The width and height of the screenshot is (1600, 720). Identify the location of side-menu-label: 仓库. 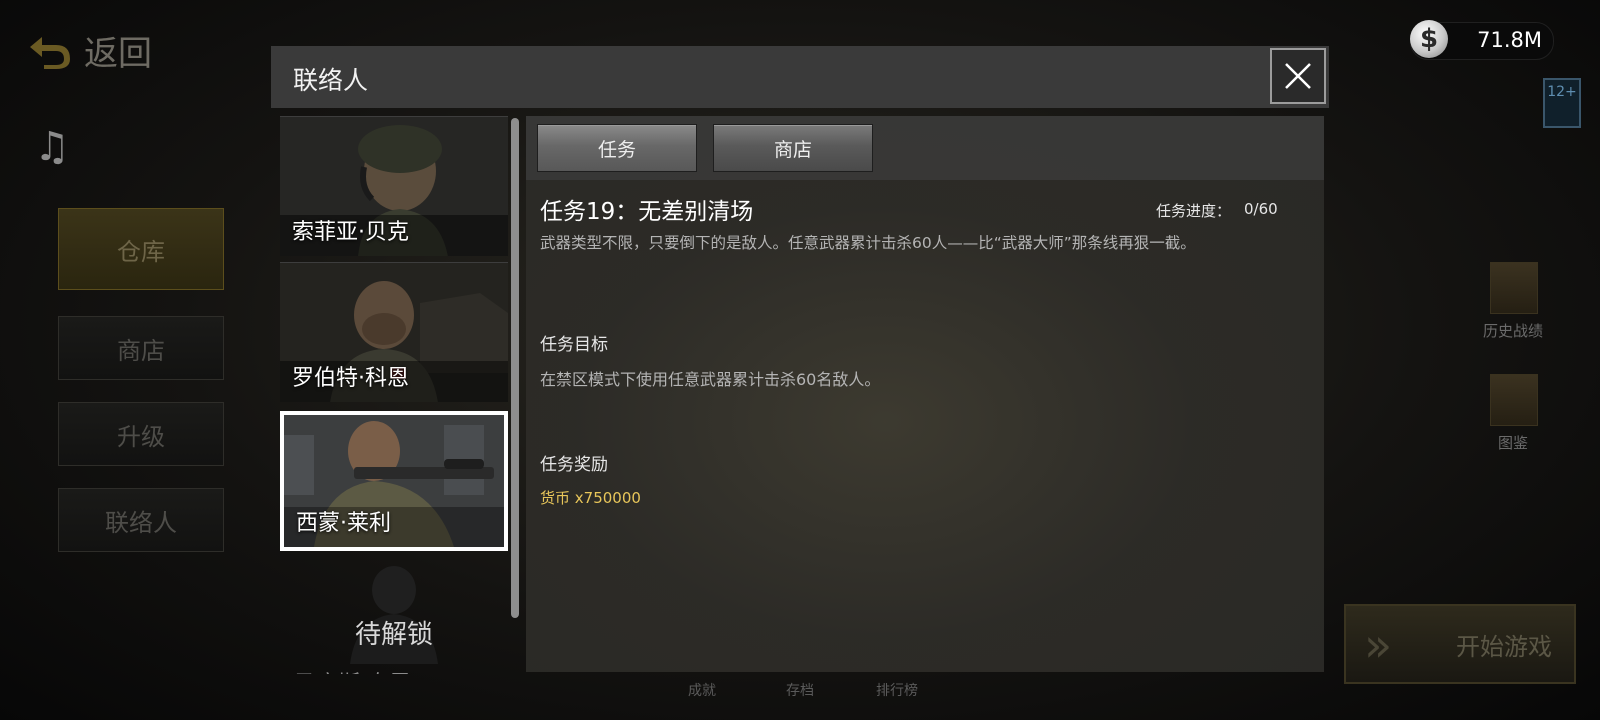
(141, 251).